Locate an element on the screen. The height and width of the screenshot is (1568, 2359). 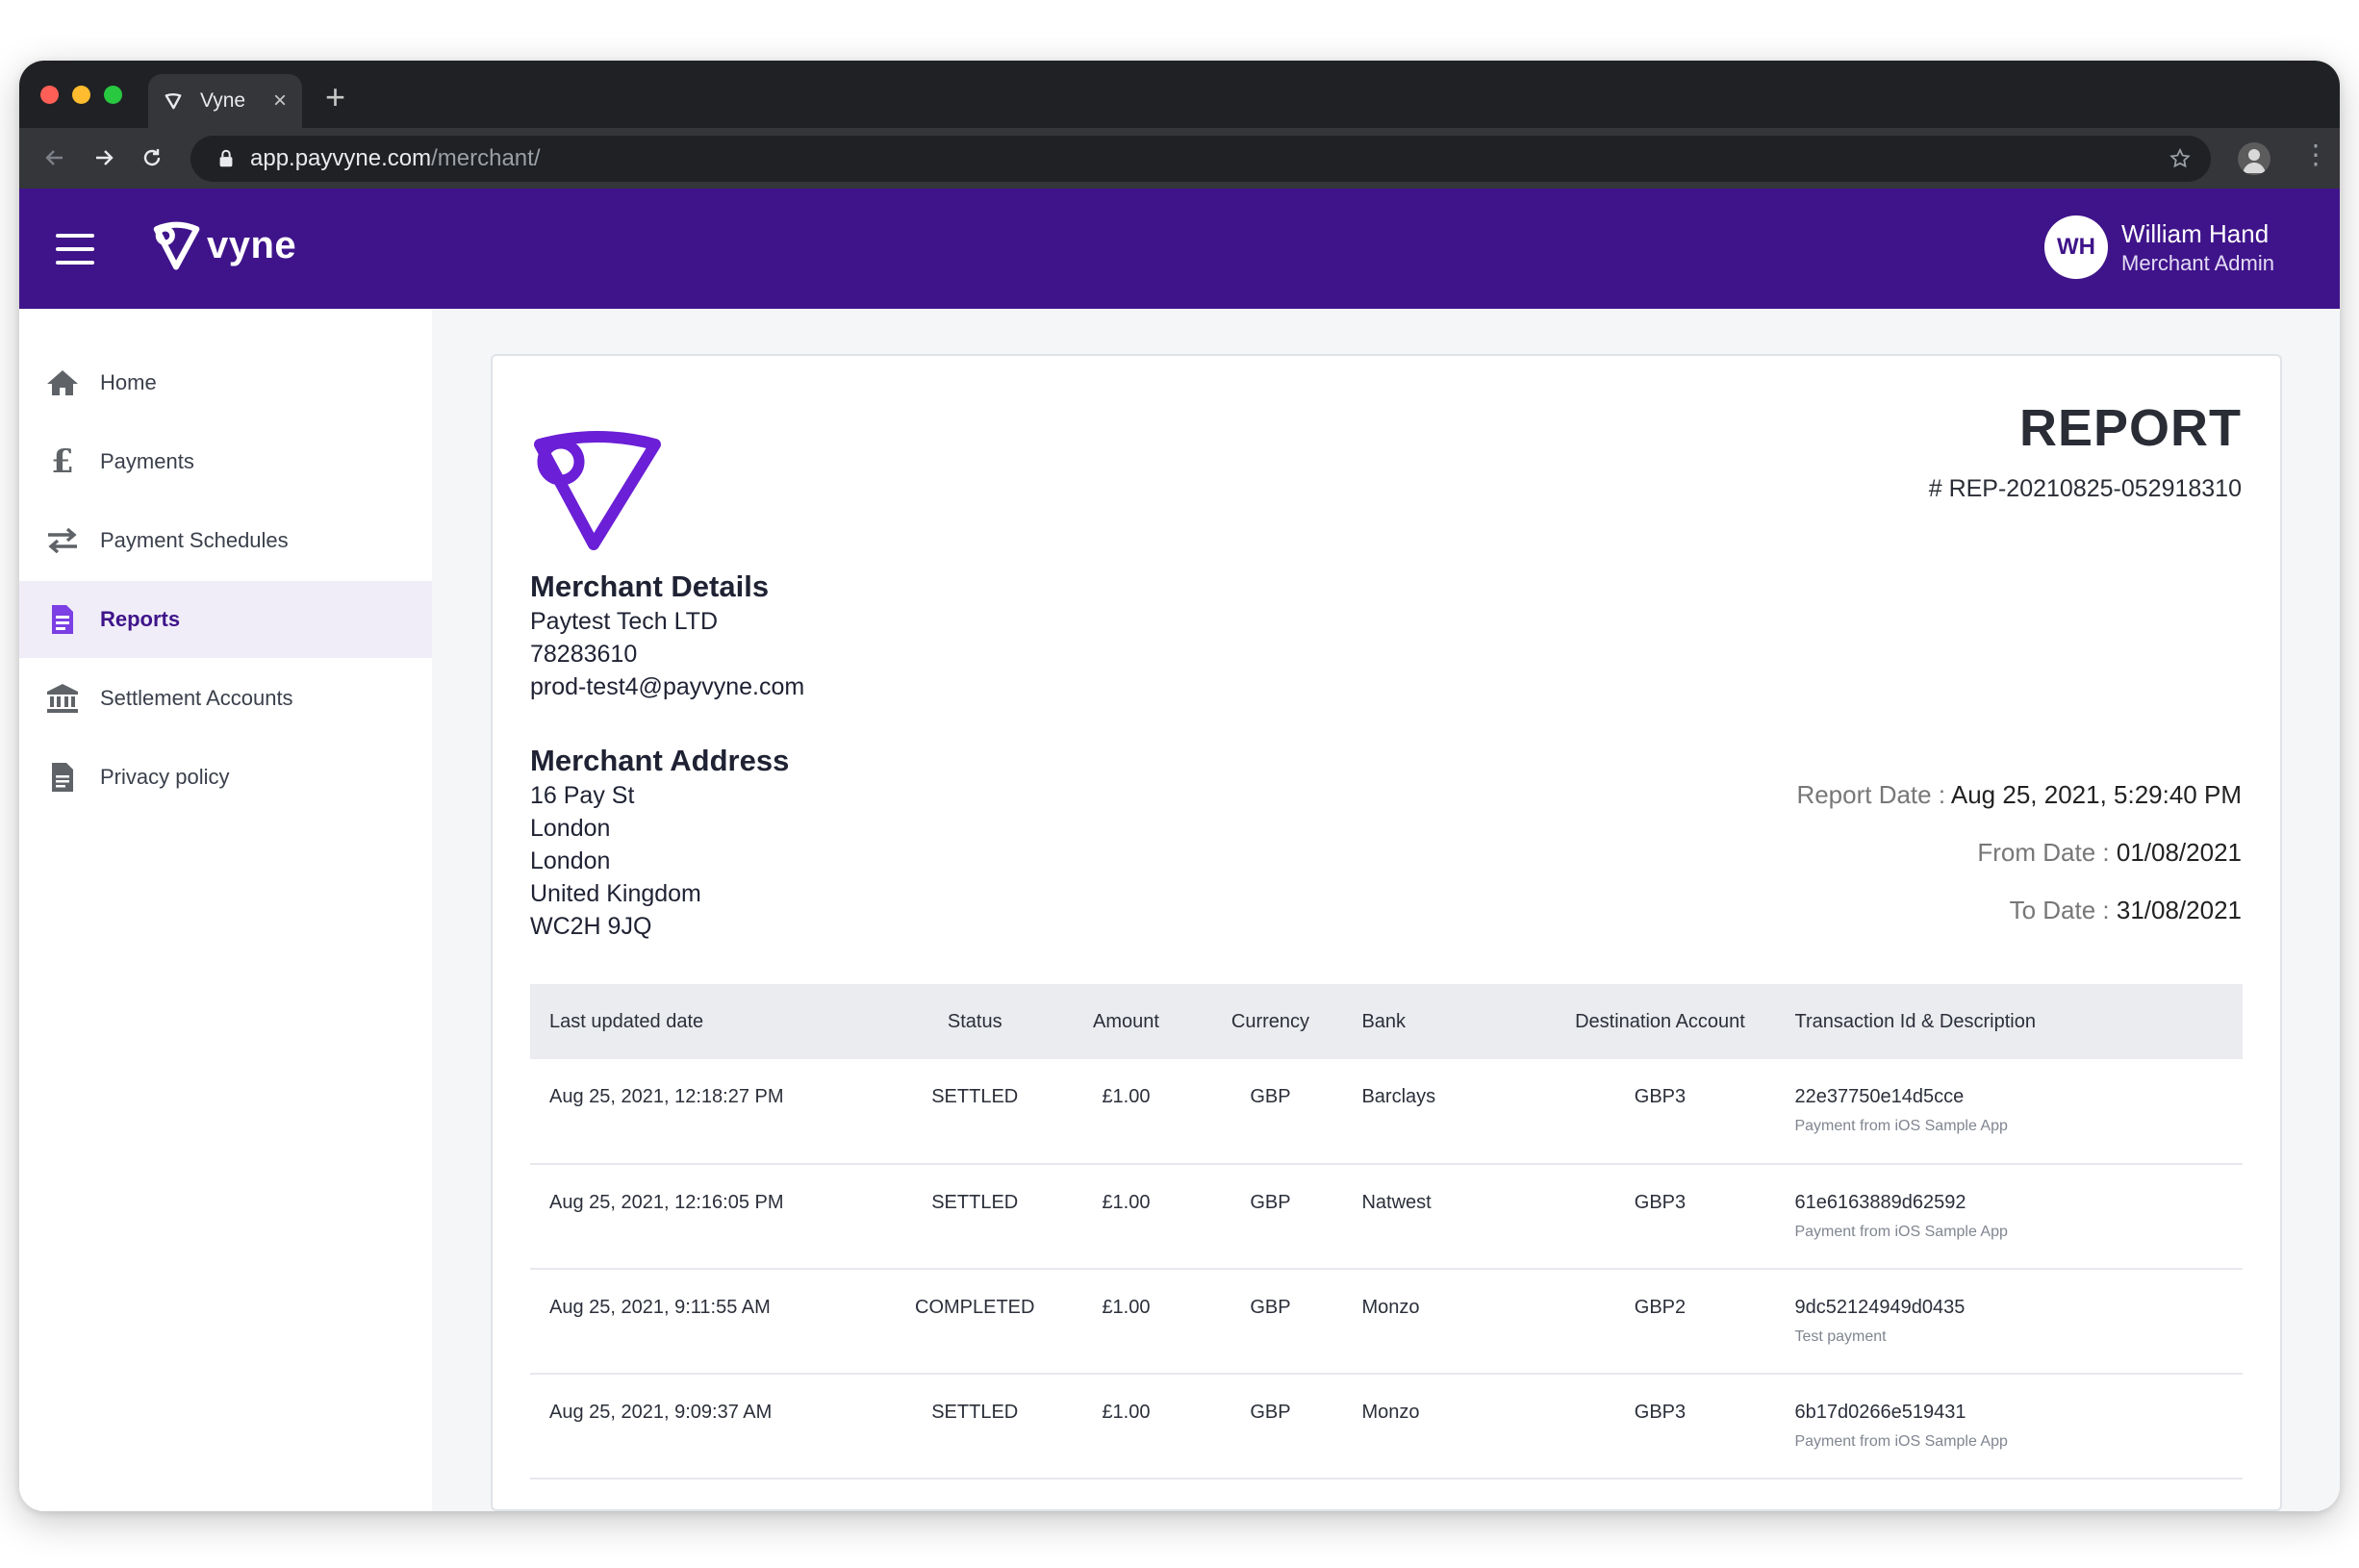
sidebar-item-payments: £ Payments is located at coordinates (225, 461).